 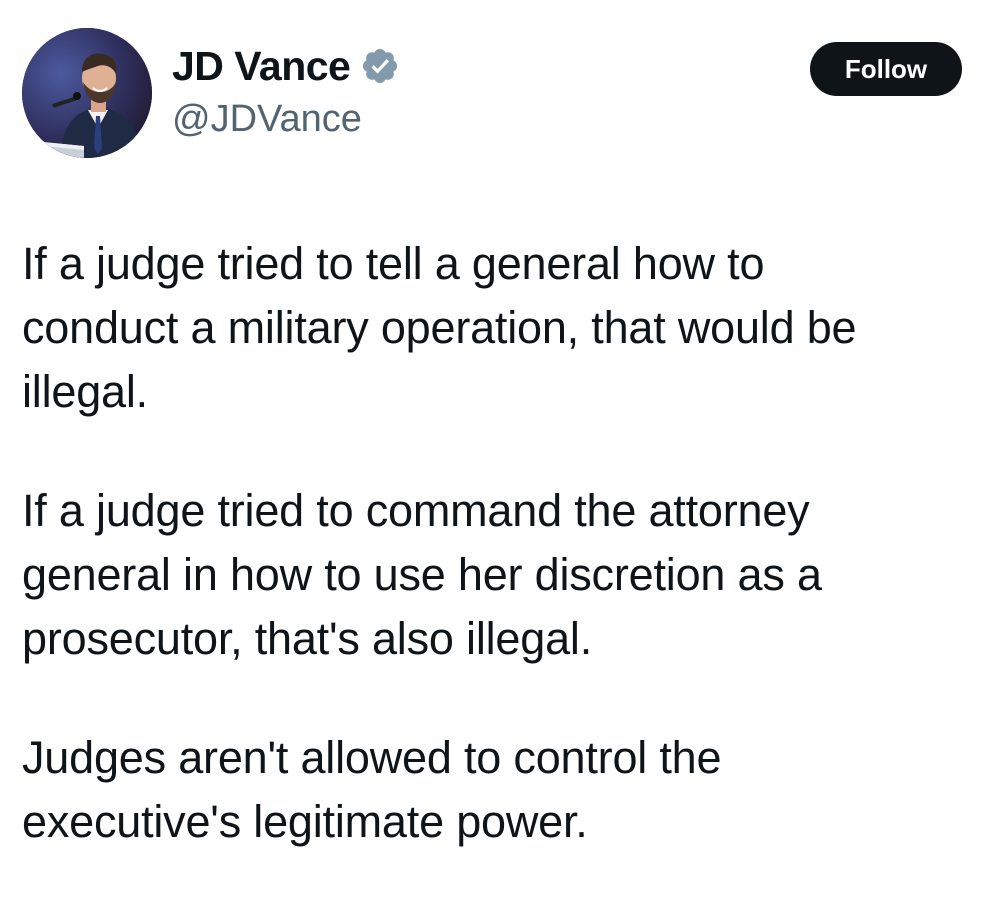 I want to click on verified-badge-icon, so click(x=380, y=66).